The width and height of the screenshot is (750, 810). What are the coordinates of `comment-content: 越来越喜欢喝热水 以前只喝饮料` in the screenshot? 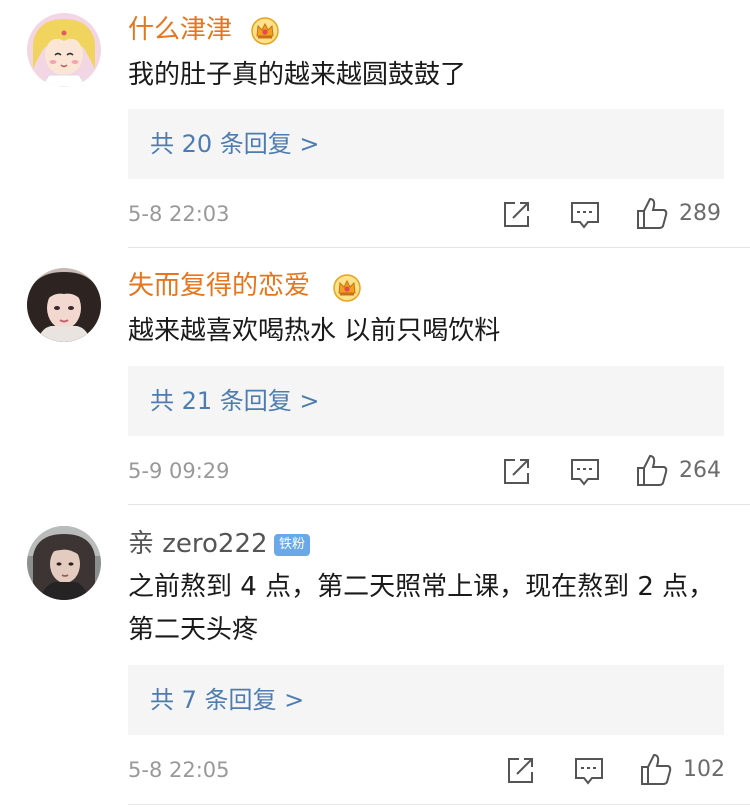 It's located at (314, 331).